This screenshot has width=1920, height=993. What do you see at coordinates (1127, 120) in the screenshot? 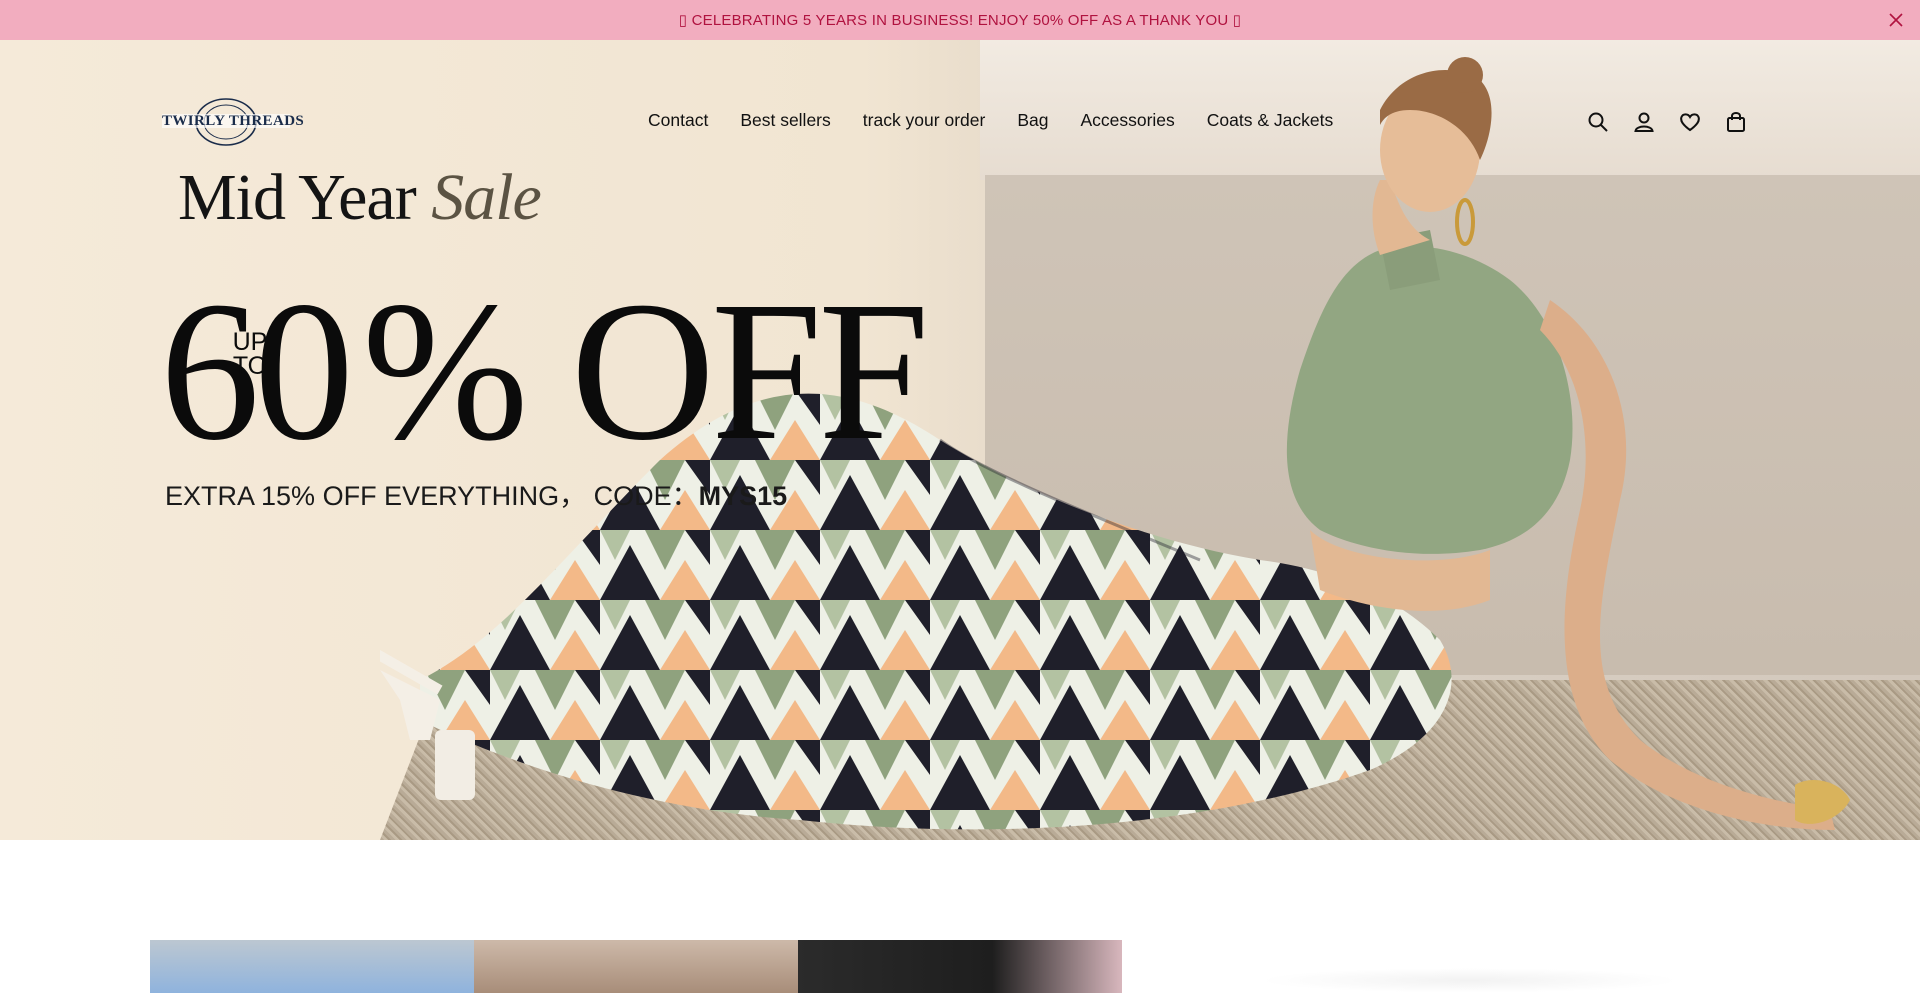
I see `nav-item-accessories: Accessories` at bounding box center [1127, 120].